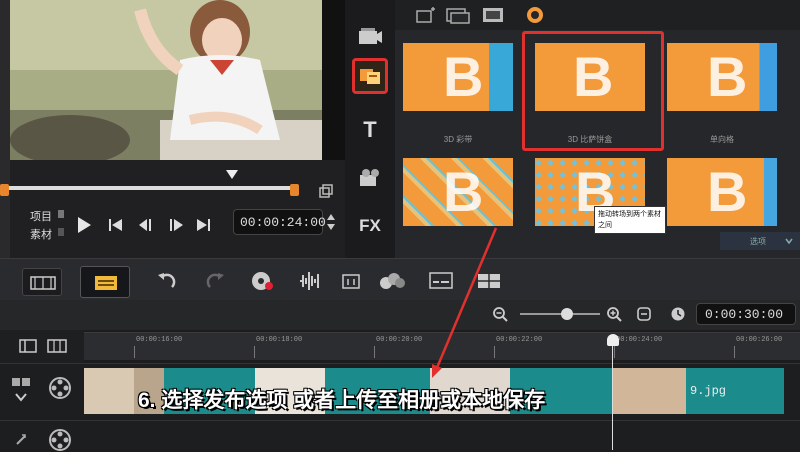 The width and height of the screenshot is (800, 452). What do you see at coordinates (21, 439) in the screenshot?
I see `overlay-track-lock-icon` at bounding box center [21, 439].